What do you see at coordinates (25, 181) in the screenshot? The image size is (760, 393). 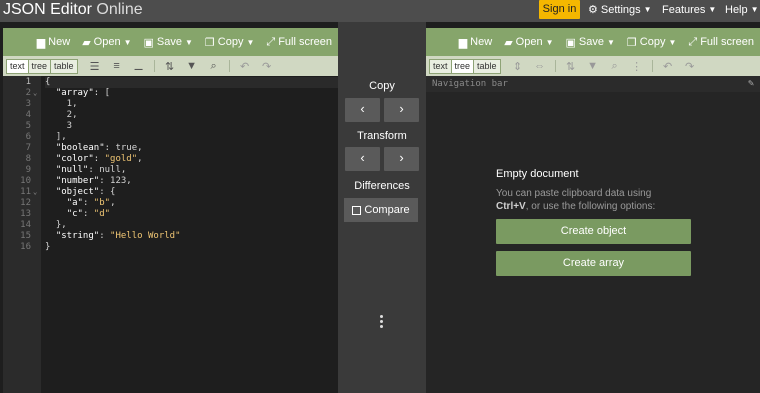 I see `line-number: 10` at bounding box center [25, 181].